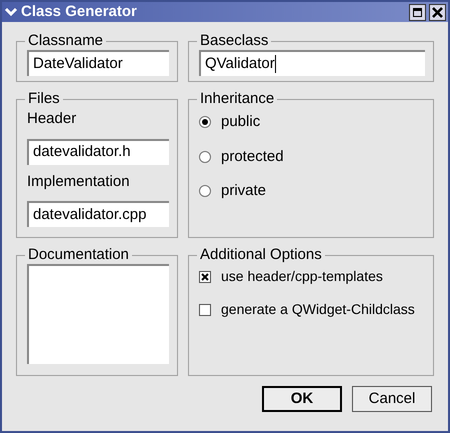 The height and width of the screenshot is (433, 450). Describe the element at coordinates (98, 151) in the screenshot. I see `input-field: datevalidator.h` at that location.